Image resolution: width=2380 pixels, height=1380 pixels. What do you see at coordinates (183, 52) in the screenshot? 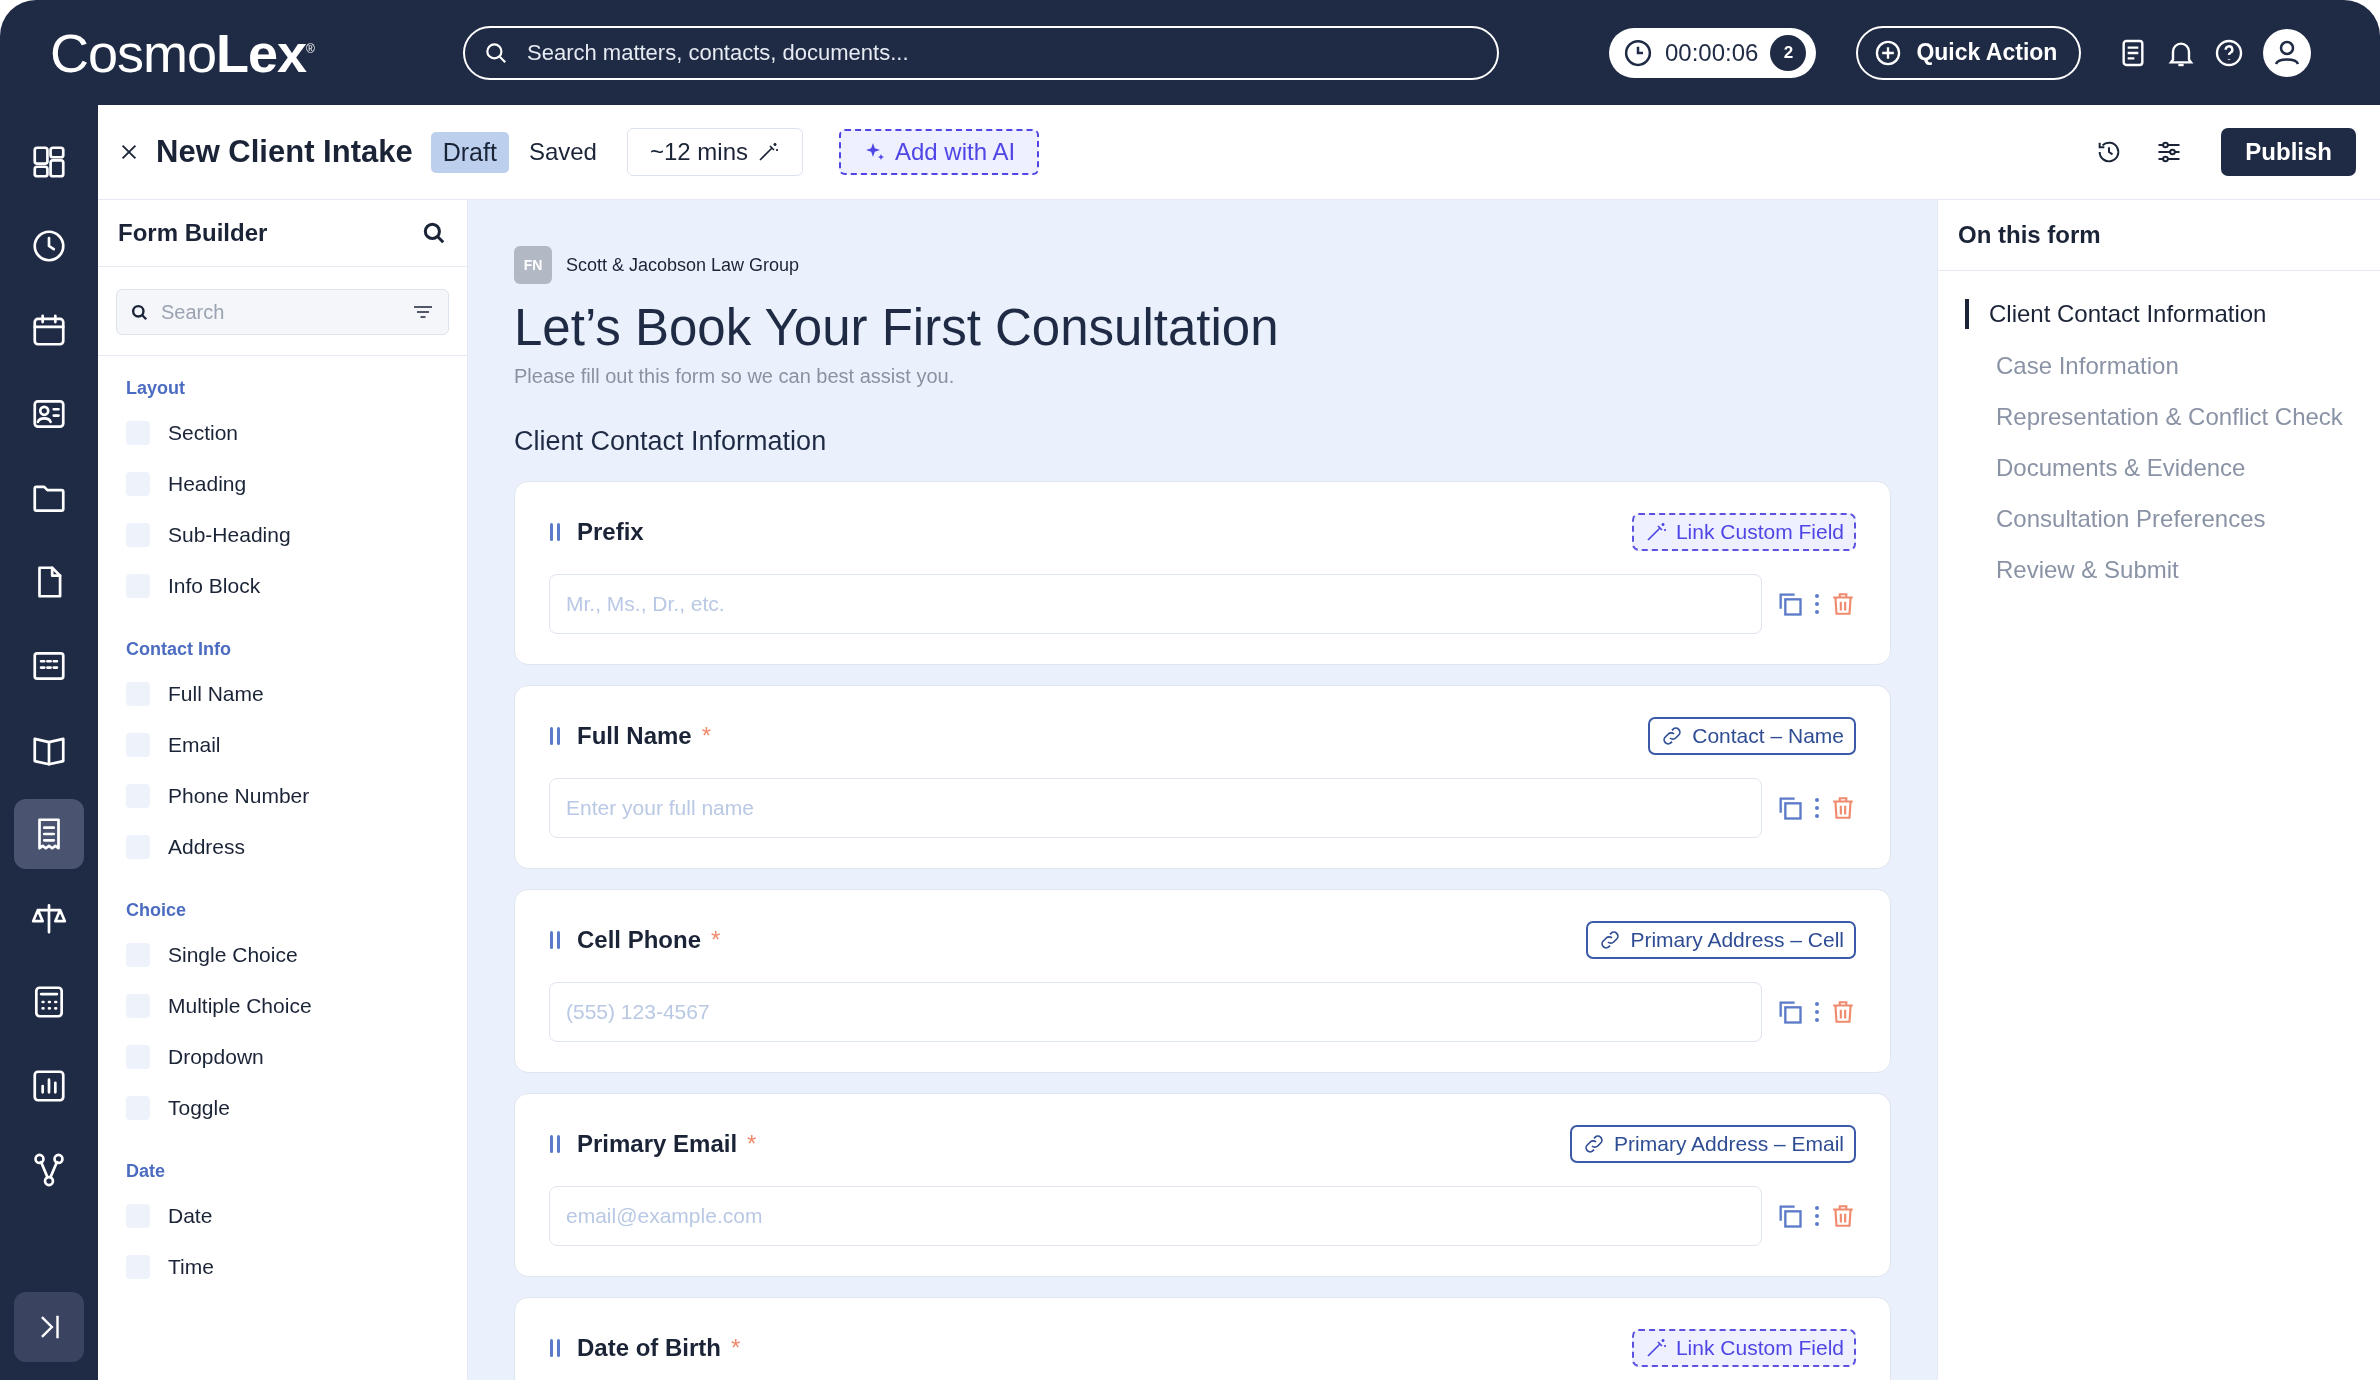
I see `logo: CosmoLex$^{®}$` at bounding box center [183, 52].